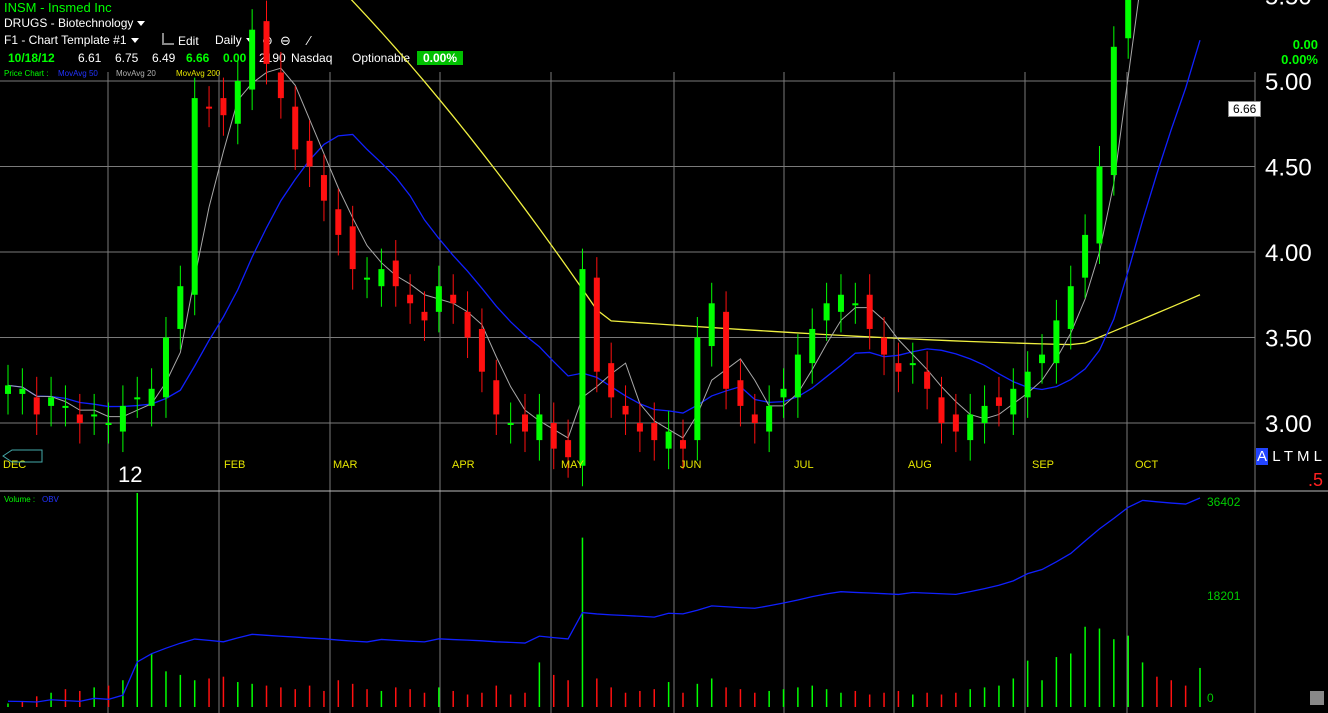  I want to click on current-price-value: 6.66, so click(1245, 109).